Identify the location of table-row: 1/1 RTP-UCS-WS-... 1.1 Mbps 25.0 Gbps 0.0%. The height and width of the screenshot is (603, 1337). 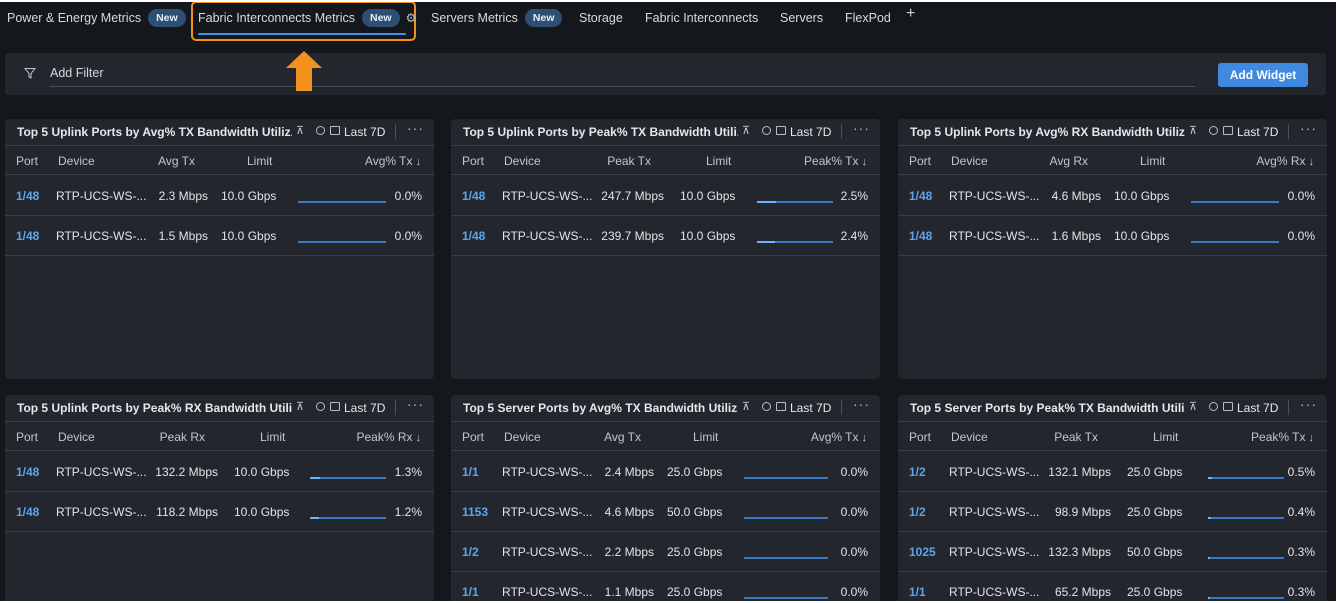
(665, 586).